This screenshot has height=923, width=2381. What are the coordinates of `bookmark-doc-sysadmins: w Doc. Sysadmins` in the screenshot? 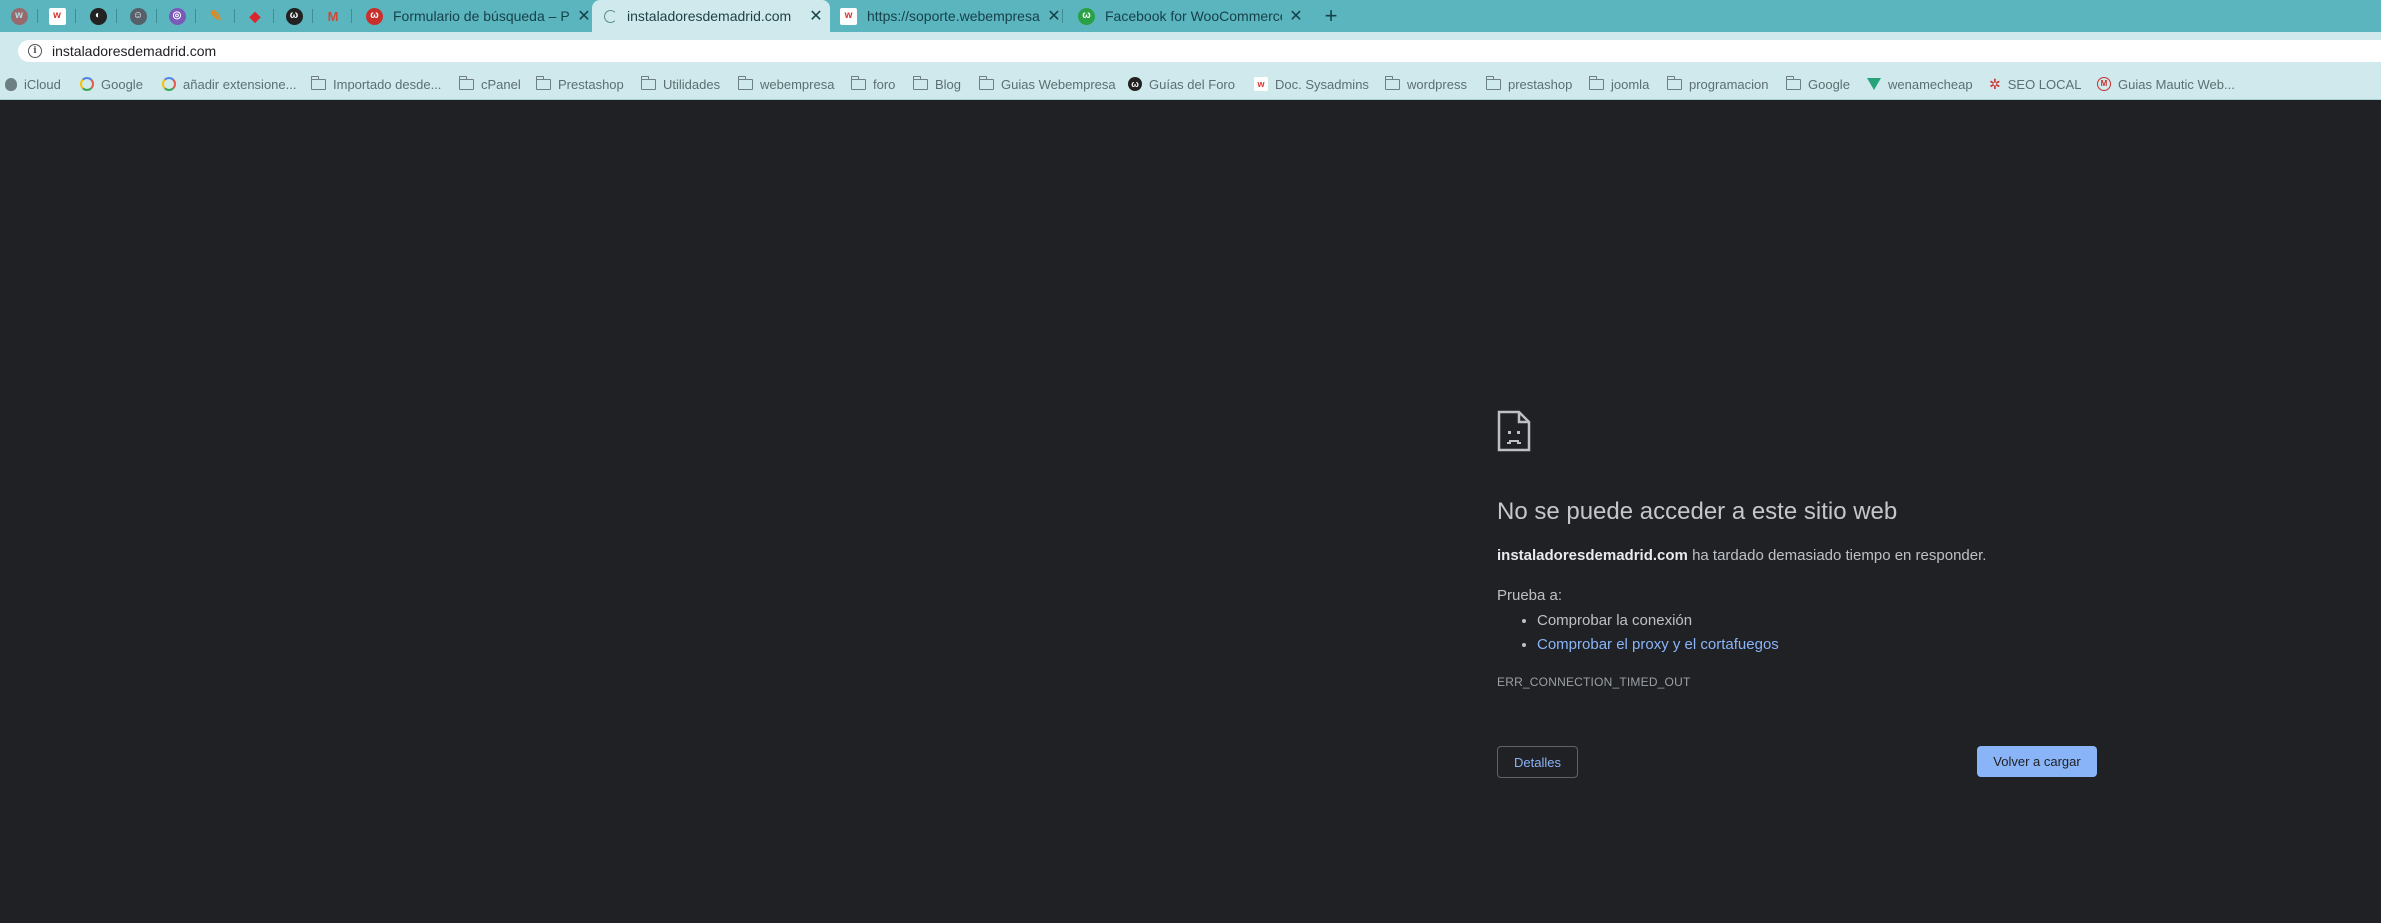 It's located at (1311, 84).